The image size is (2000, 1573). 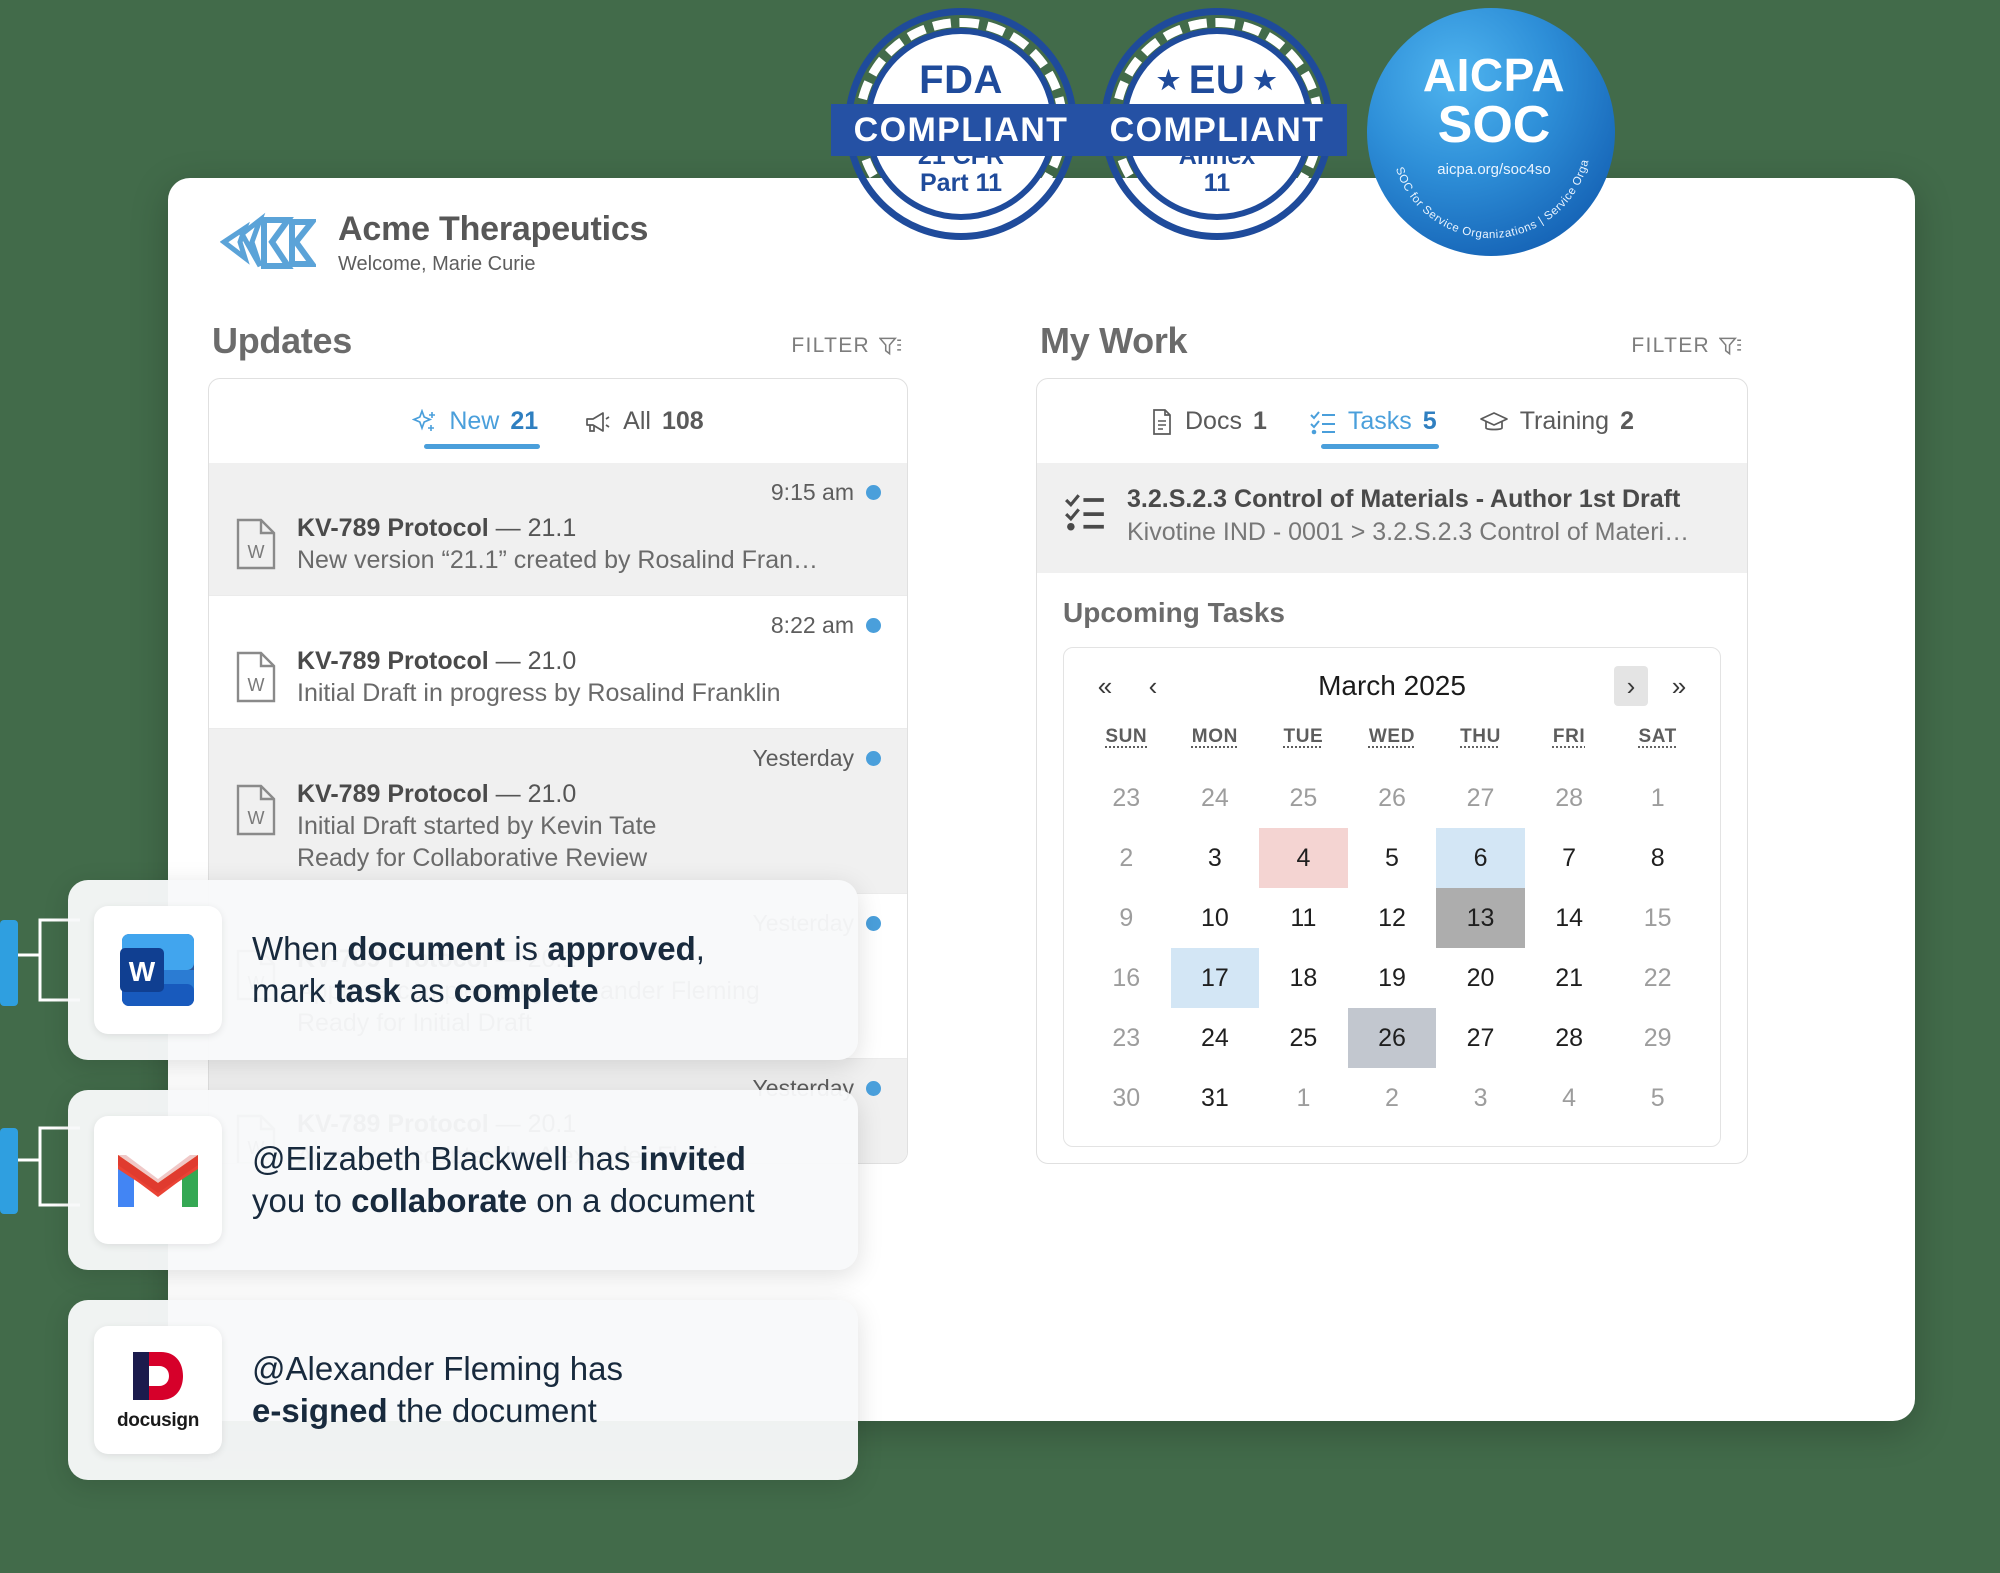 I want to click on calendar-day-cell: 14, so click(x=1569, y=918).